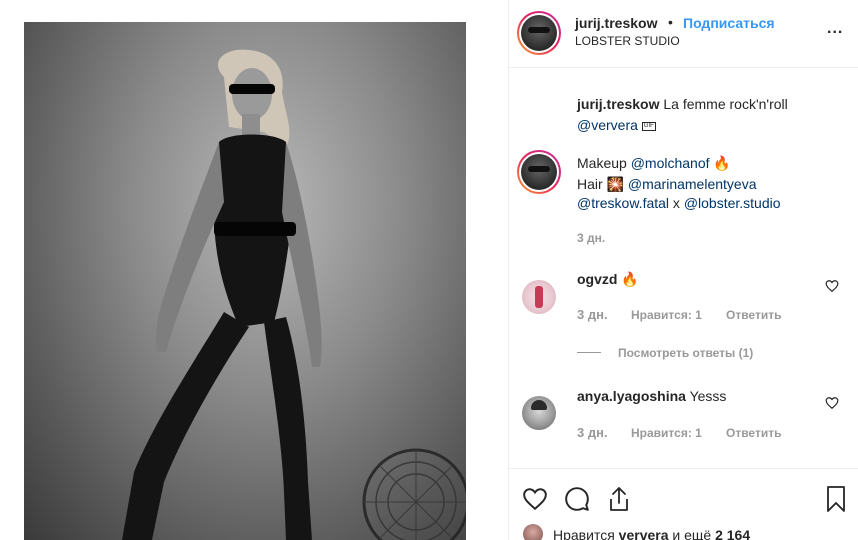 This screenshot has width=858, height=540. What do you see at coordinates (535, 499) in the screenshot?
I see `heart-icon` at bounding box center [535, 499].